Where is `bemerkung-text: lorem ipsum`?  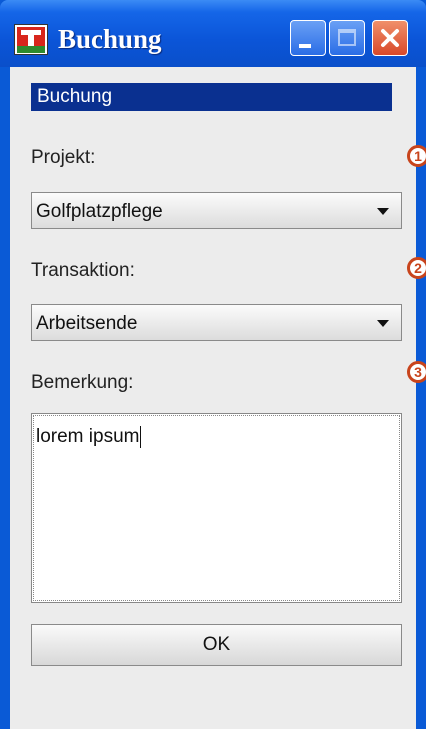
bemerkung-text: lorem ipsum is located at coordinates (88, 437).